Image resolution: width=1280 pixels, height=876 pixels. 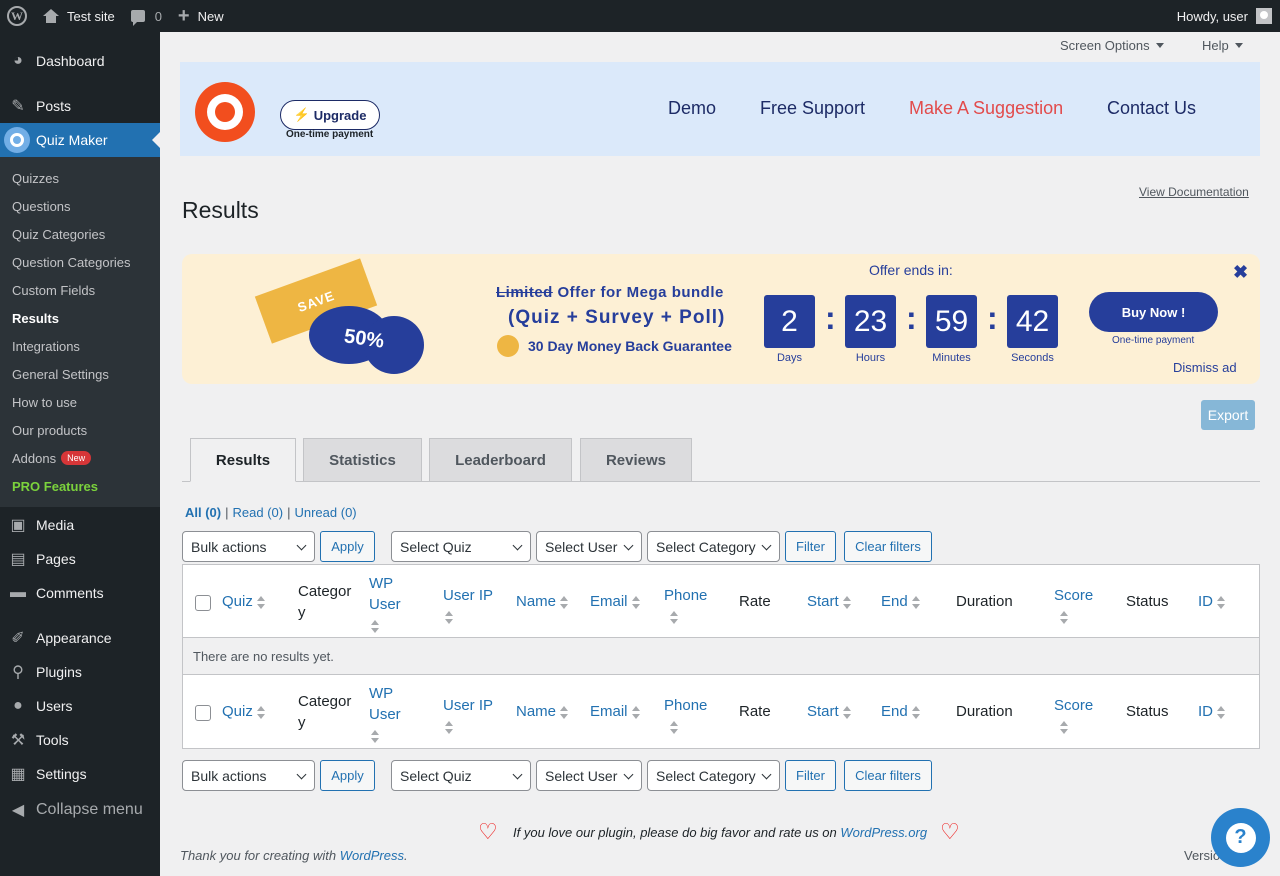 What do you see at coordinates (385, 714) in the screenshot?
I see `col-wp-user-footer: WP User` at bounding box center [385, 714].